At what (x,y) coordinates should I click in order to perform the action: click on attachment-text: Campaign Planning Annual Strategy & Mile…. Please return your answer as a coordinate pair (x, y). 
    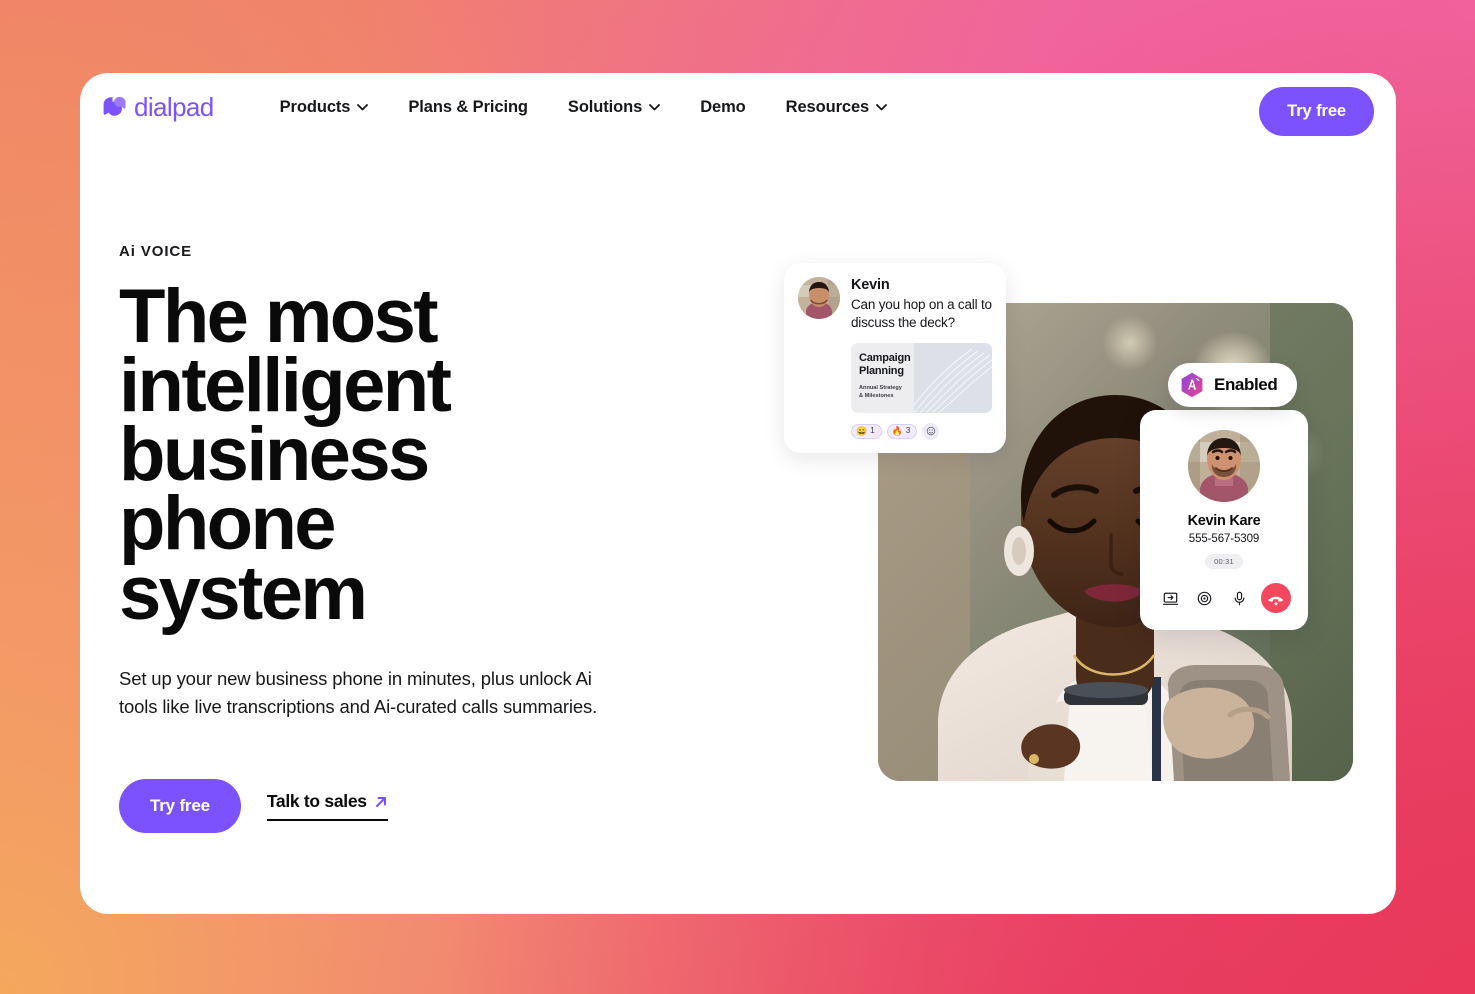
    Looking at the image, I should click on (882, 378).